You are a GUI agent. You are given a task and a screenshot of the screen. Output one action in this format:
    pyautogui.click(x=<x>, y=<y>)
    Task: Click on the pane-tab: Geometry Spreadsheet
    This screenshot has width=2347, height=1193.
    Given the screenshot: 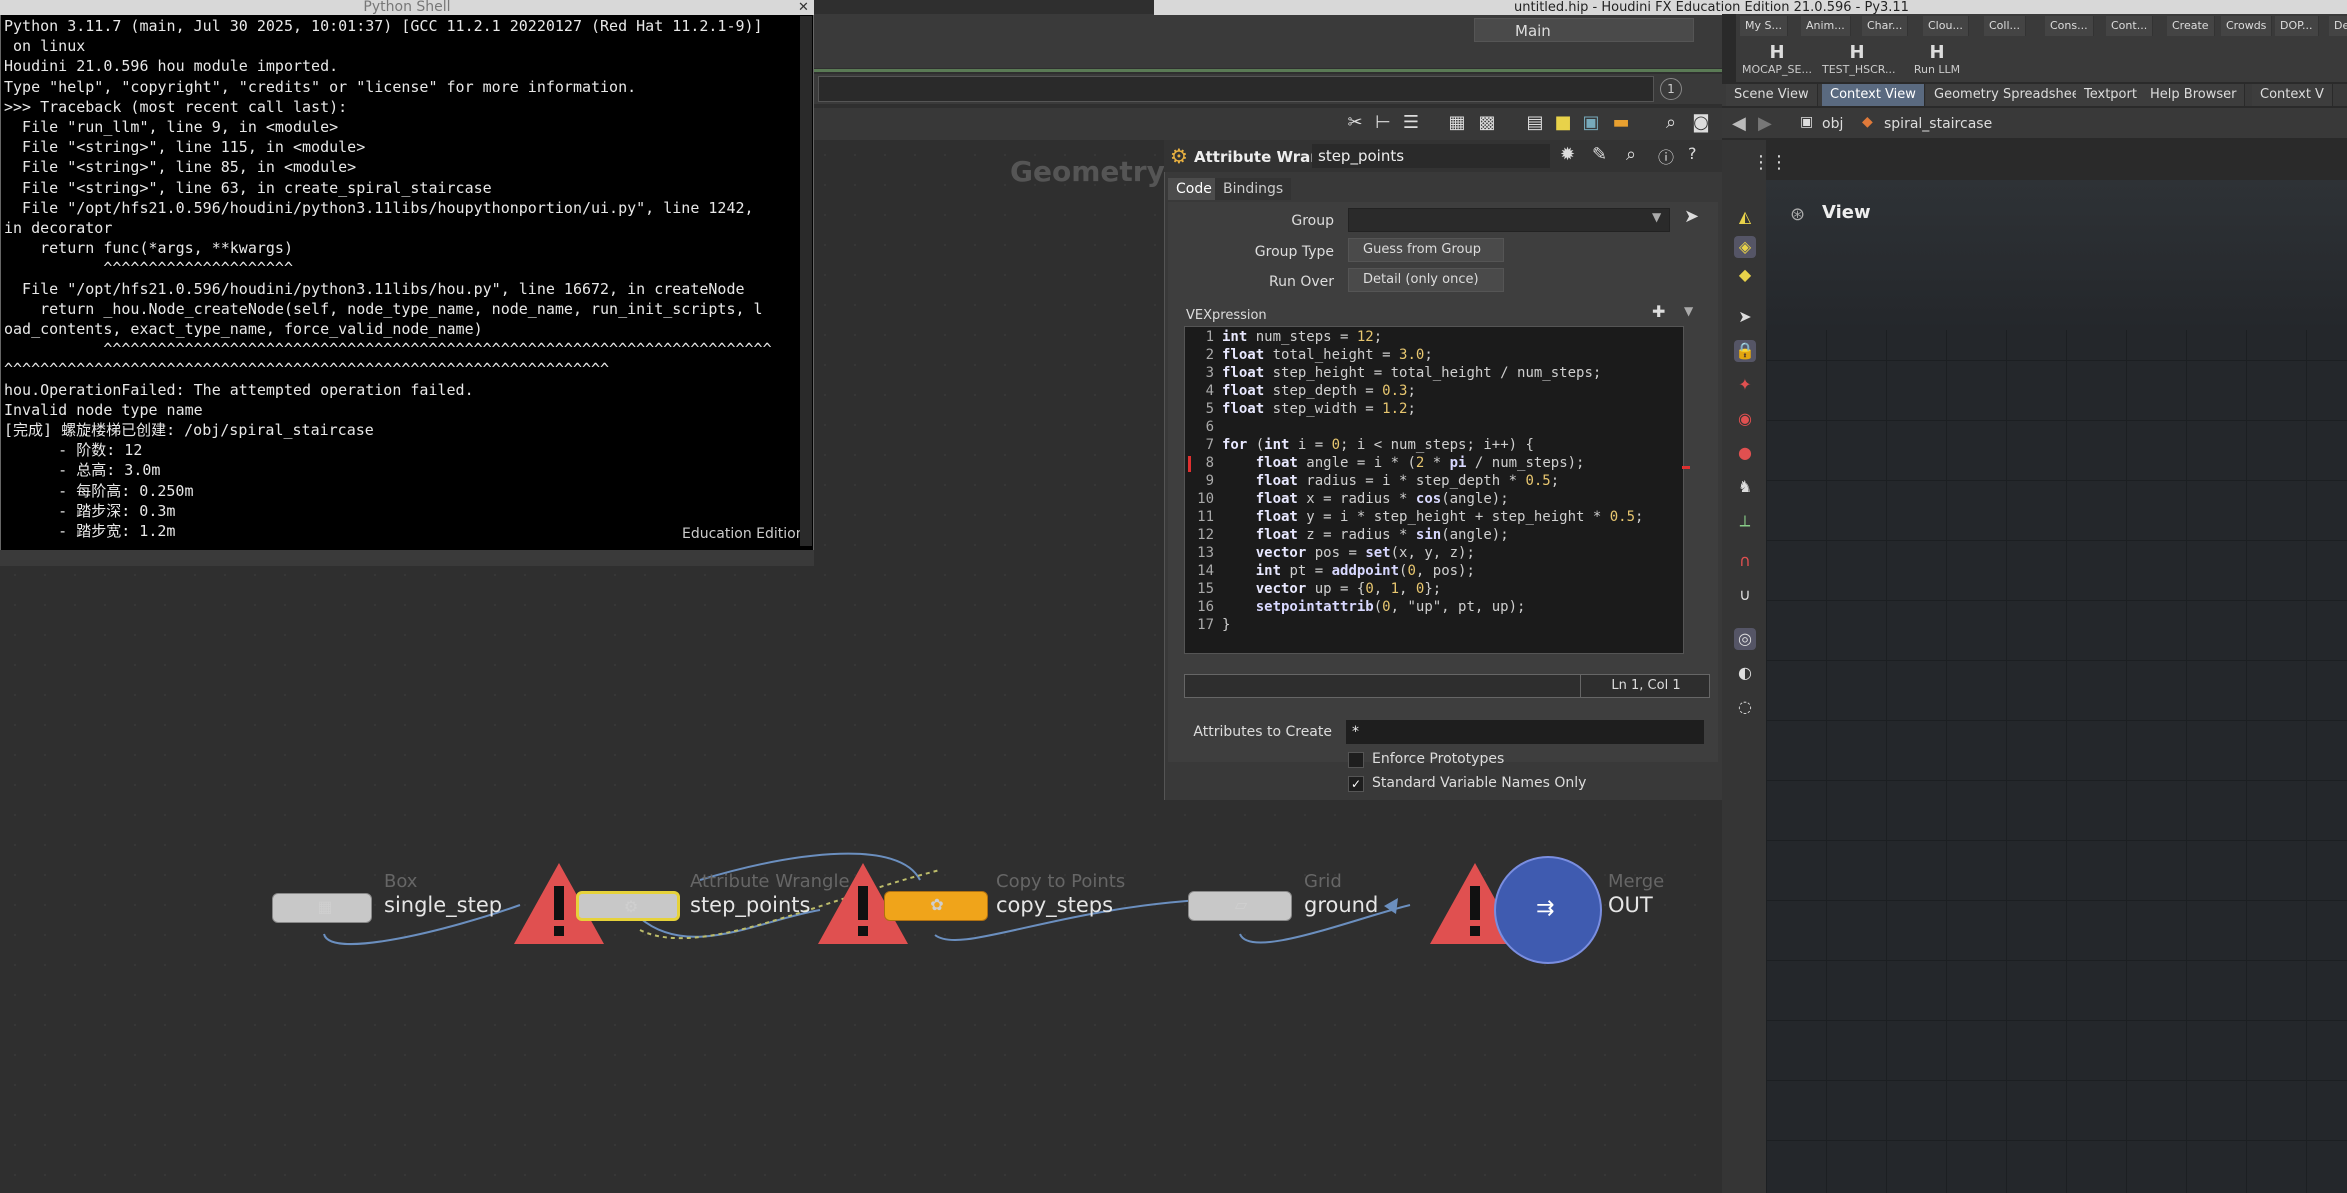 What is the action you would take?
    pyautogui.click(x=2010, y=95)
    